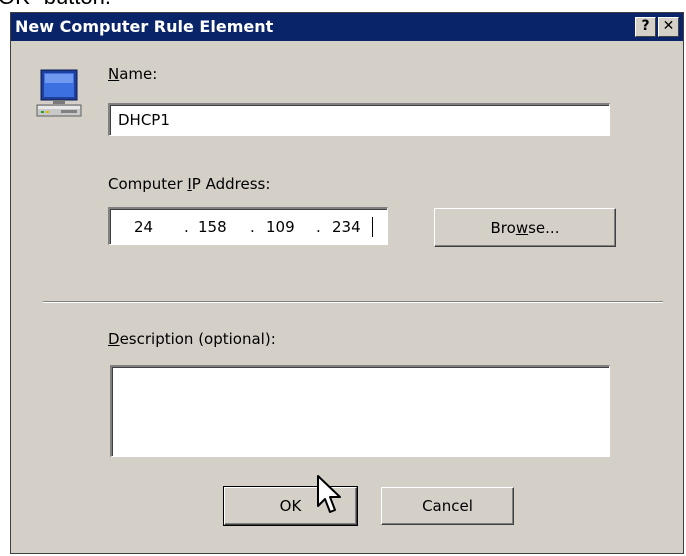 The width and height of the screenshot is (686, 556). I want to click on computer-icon, so click(59, 93).